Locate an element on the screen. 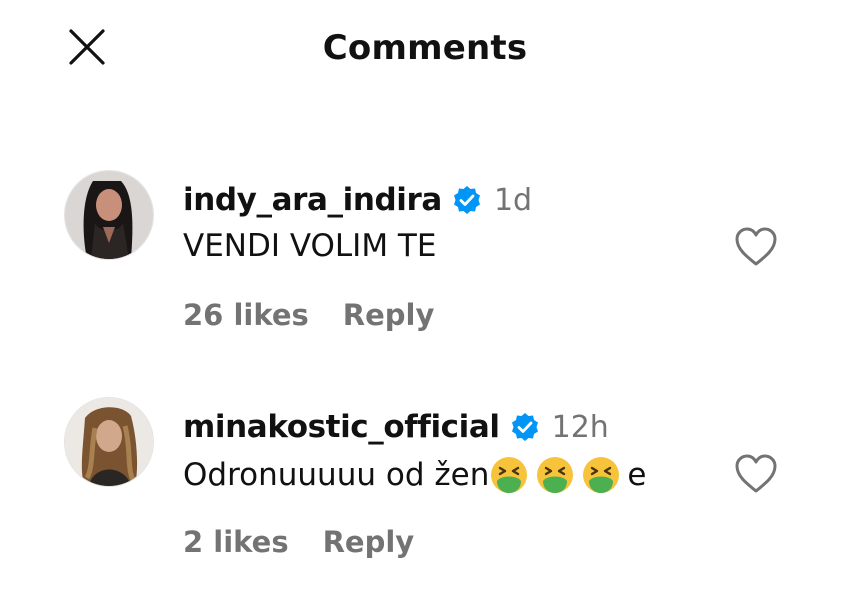 Image resolution: width=850 pixels, height=597 pixels. likes-count: 2 likes is located at coordinates (236, 542).